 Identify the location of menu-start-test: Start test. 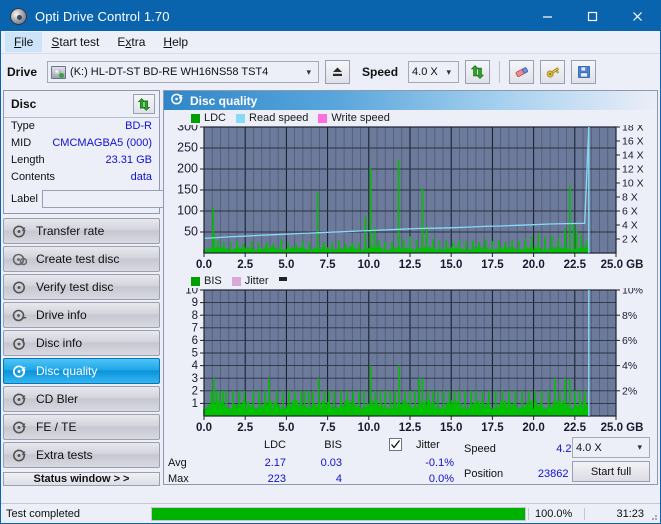
(75, 42).